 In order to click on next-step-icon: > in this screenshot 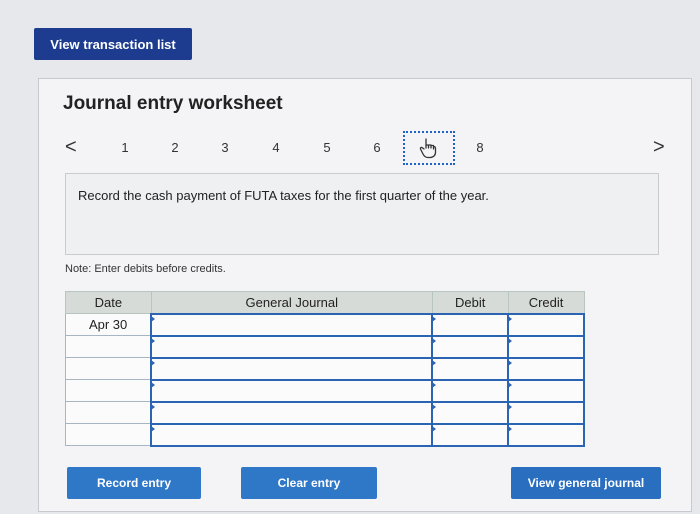, I will do `click(659, 147)`.